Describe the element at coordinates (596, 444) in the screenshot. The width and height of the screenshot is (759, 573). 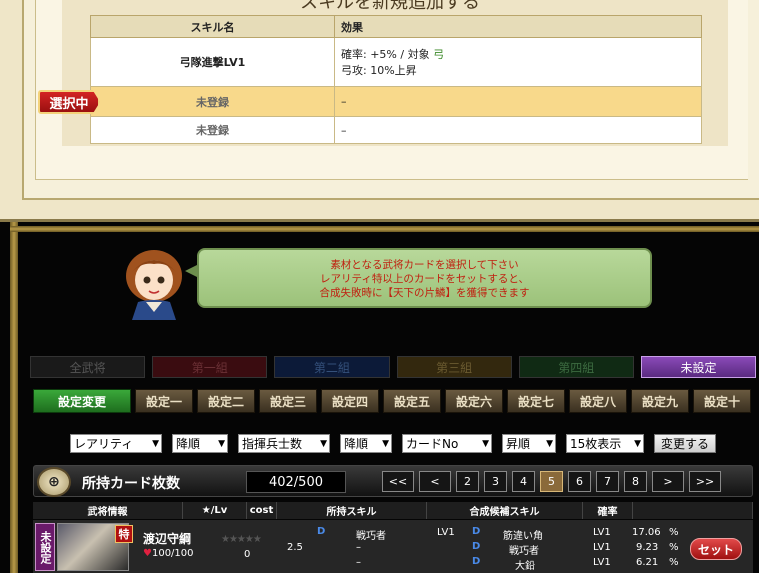
I see `select-value: 15枚表示` at that location.